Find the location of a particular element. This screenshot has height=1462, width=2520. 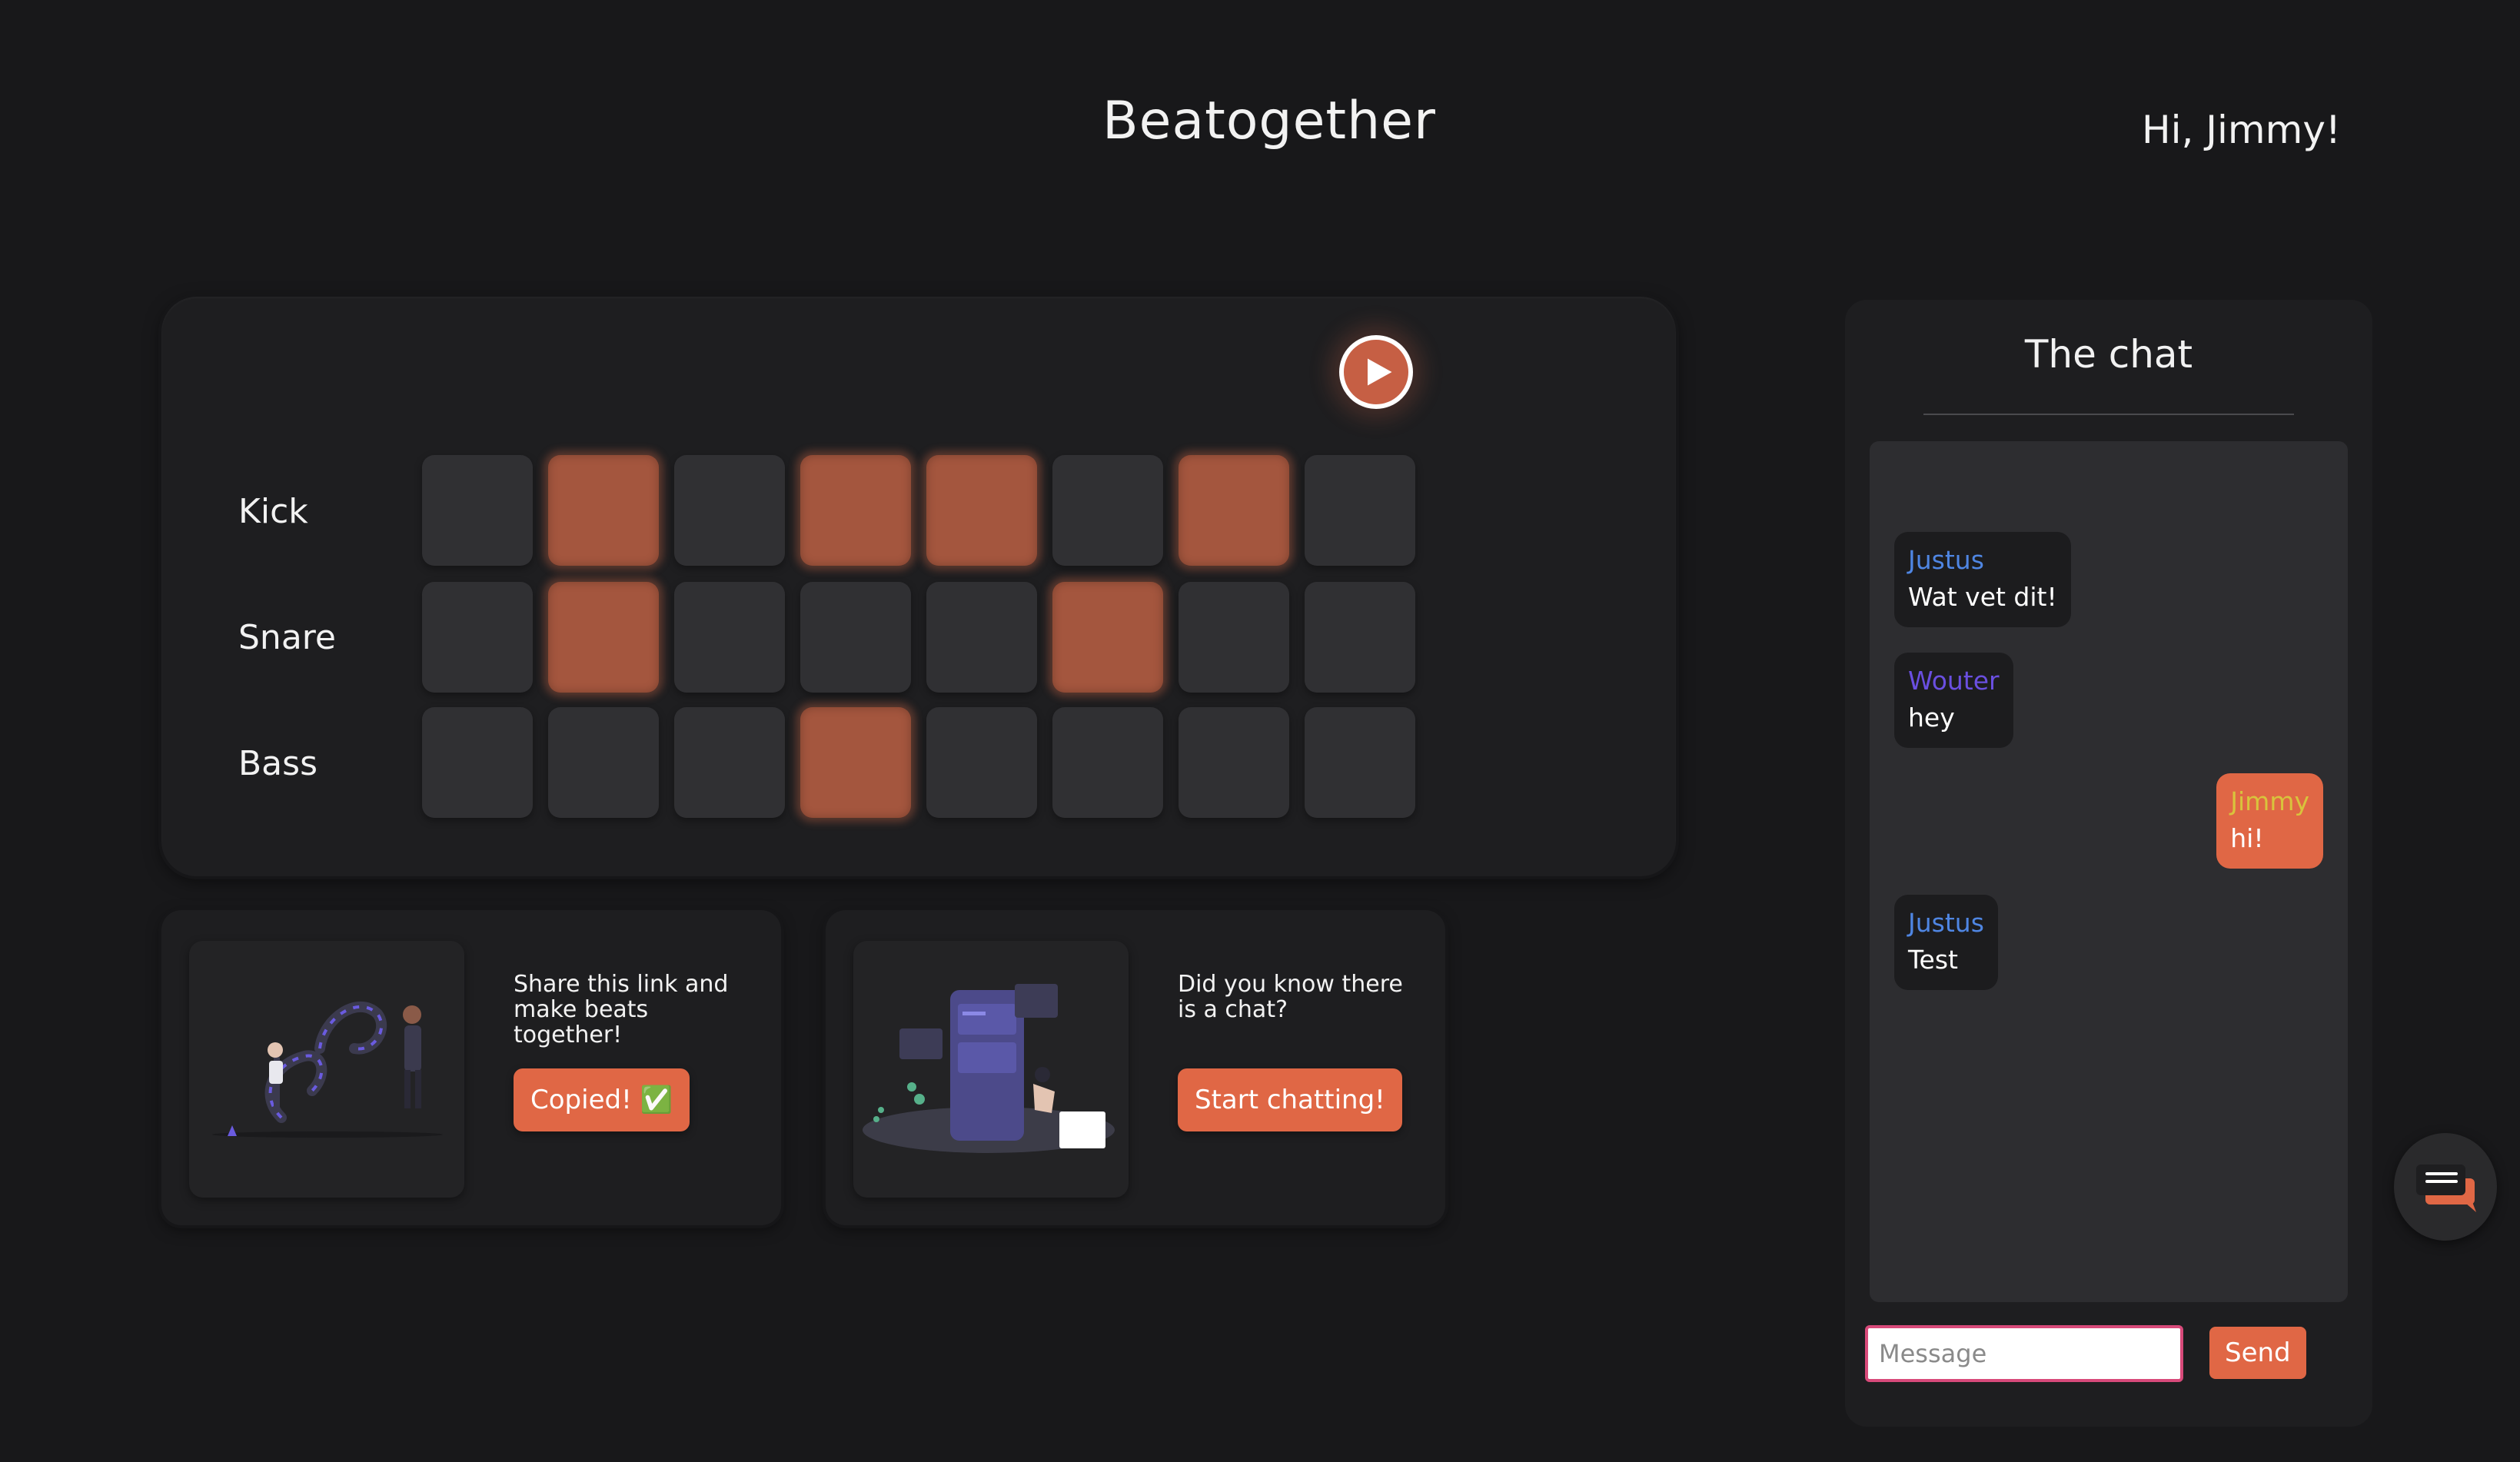

message-author: Jimmy is located at coordinates (2269, 801).